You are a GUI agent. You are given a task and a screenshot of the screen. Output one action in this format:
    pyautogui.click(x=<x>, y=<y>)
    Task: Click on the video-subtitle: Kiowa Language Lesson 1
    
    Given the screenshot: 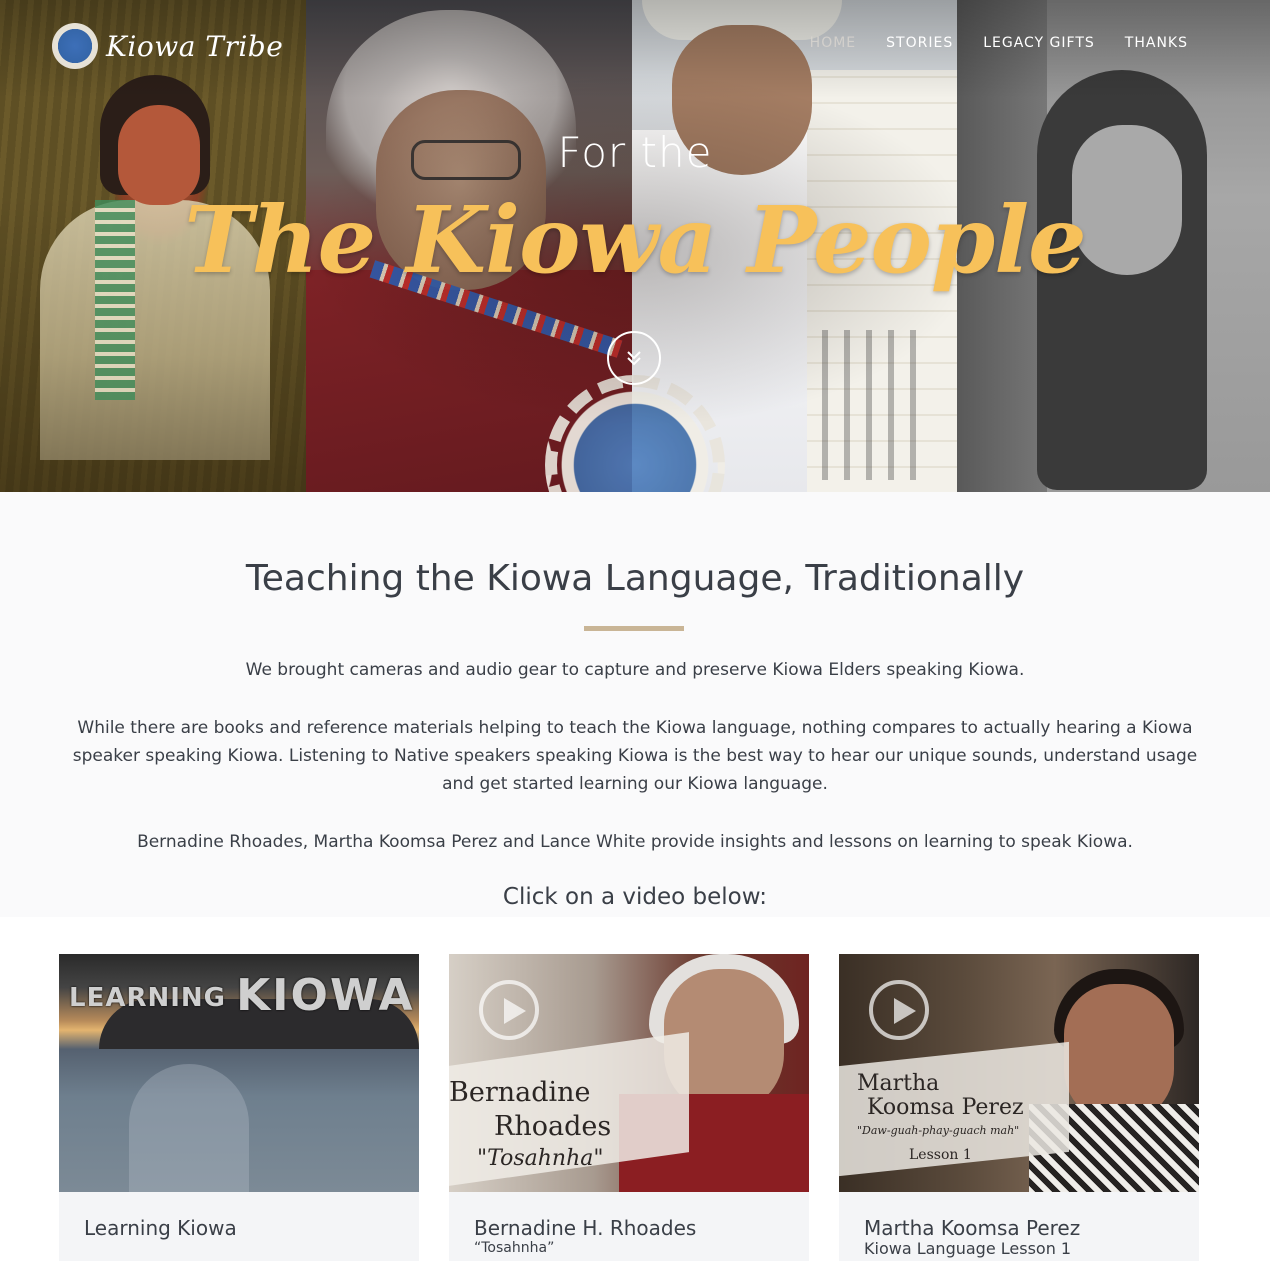 What is the action you would take?
    pyautogui.click(x=968, y=1248)
    